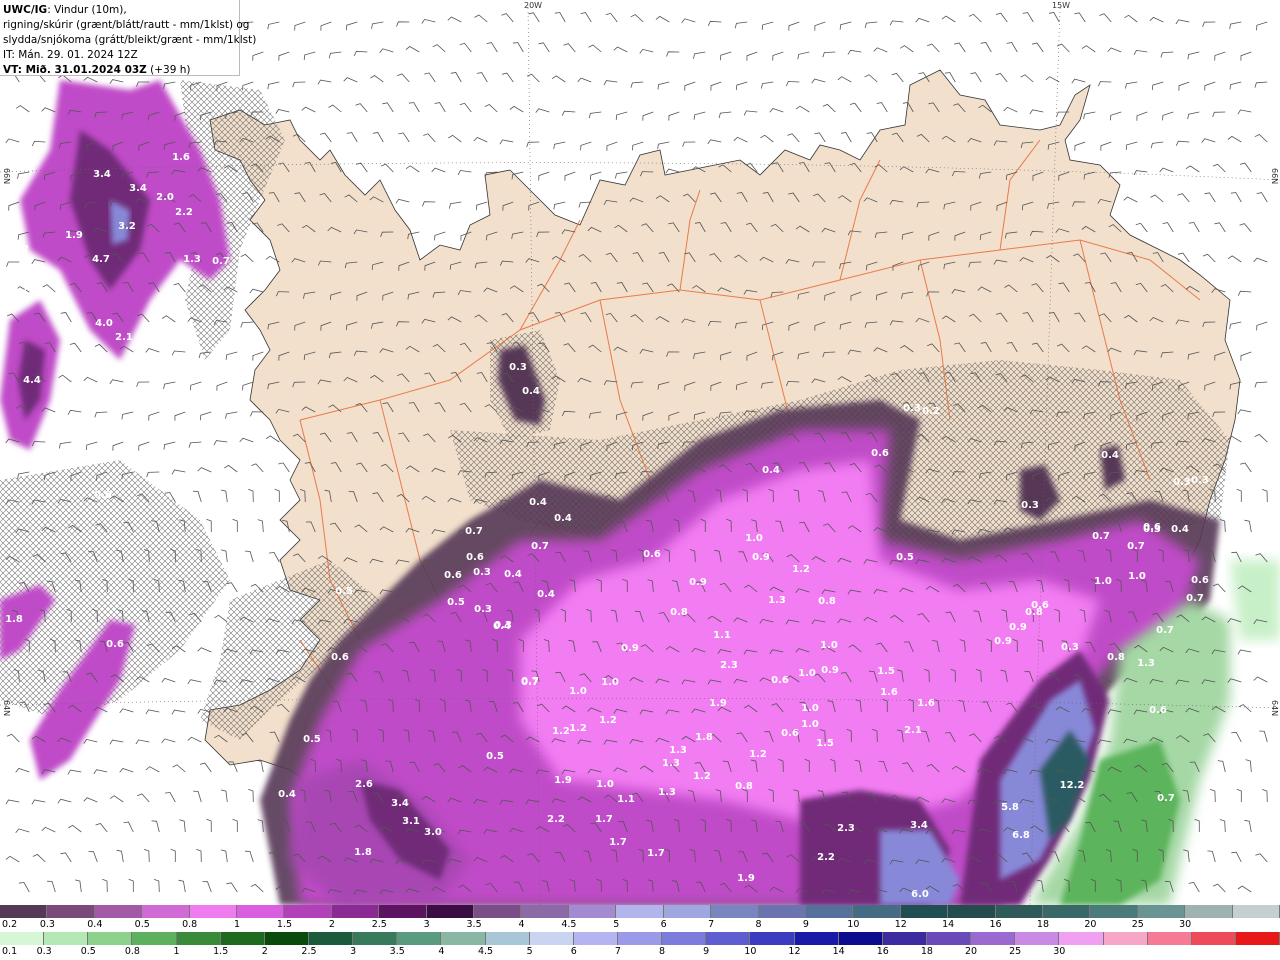 The height and width of the screenshot is (960, 1280). I want to click on legend-tick-label: 7, so click(617, 951).